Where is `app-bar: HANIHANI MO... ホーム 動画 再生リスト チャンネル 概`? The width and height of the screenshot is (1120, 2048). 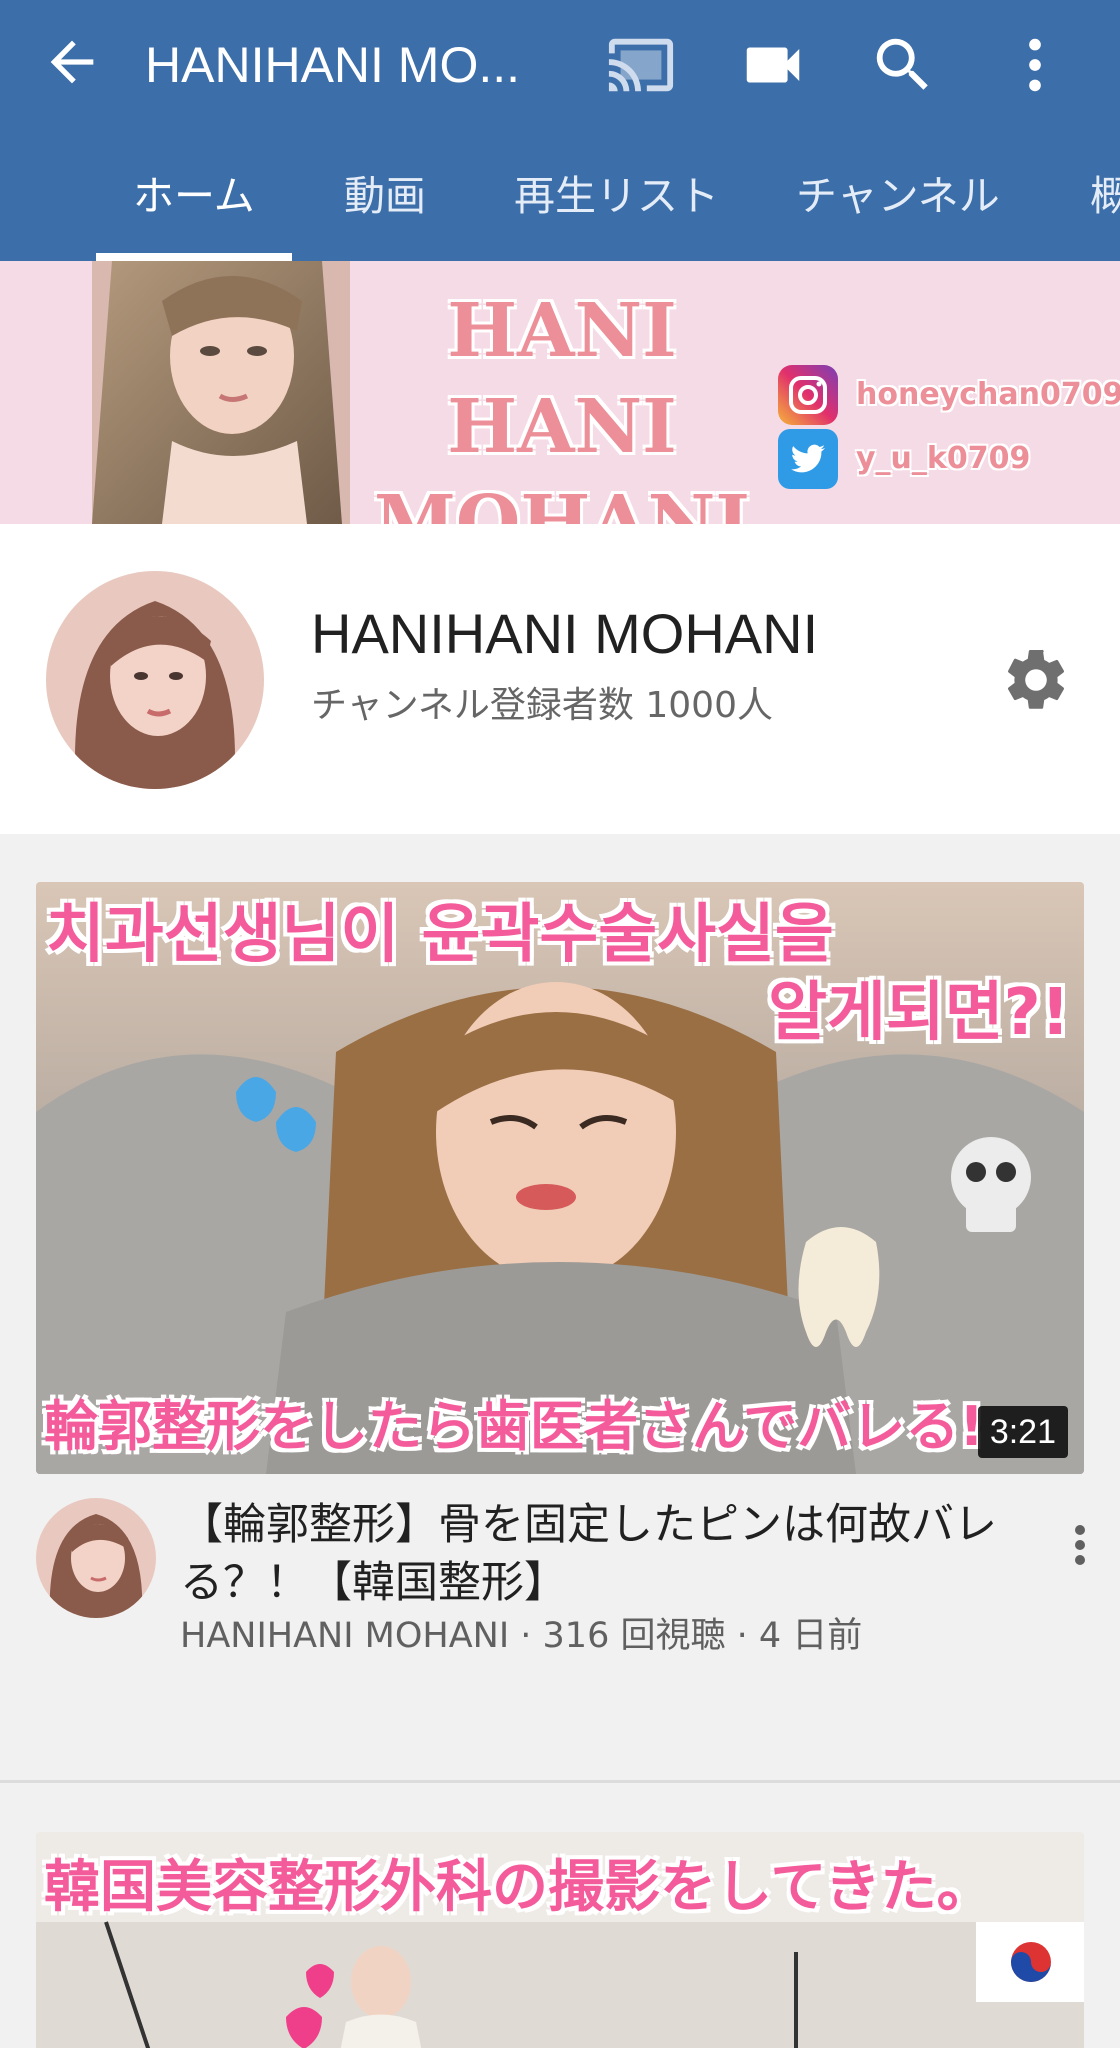
app-bar: HANIHANI MO... ホーム 動画 再生リスト チャンネル 概 is located at coordinates (560, 130).